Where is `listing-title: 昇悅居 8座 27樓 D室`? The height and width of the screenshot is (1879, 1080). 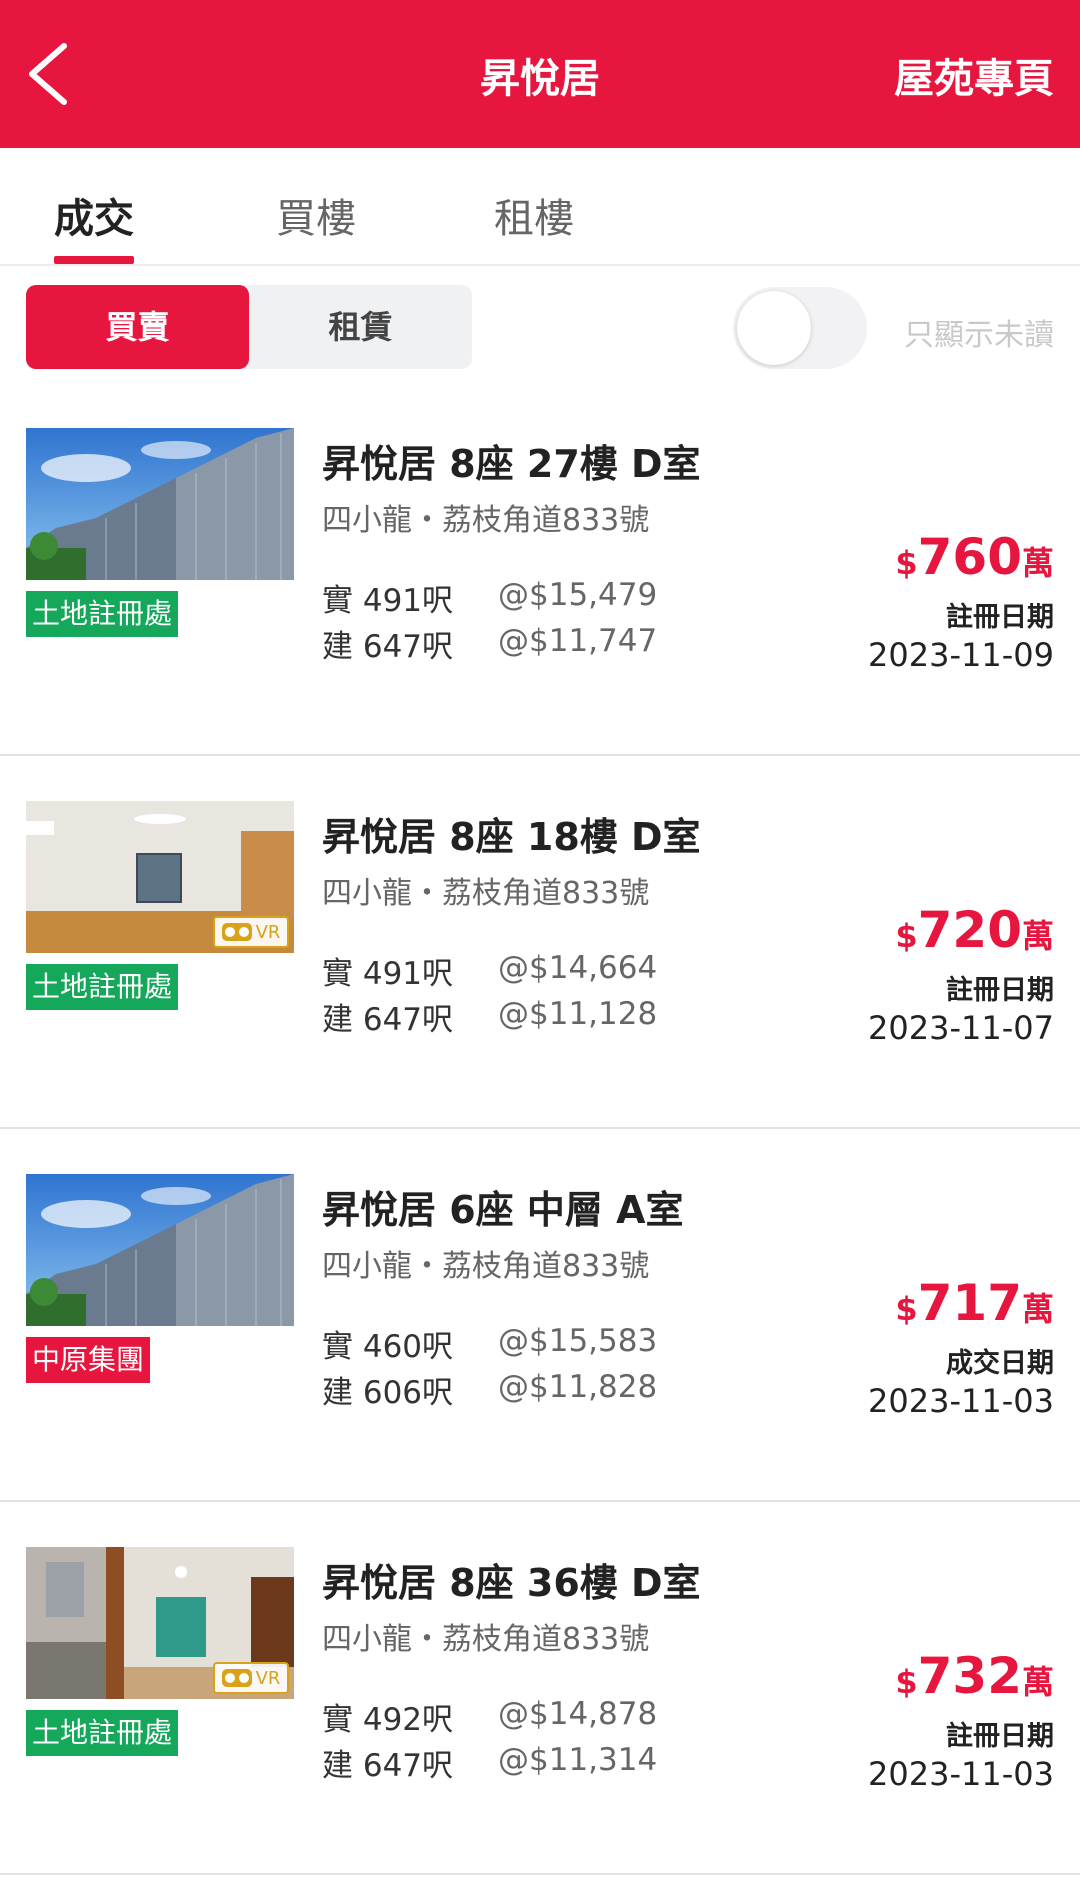 listing-title: 昇悅居 8座 27樓 D室 is located at coordinates (511, 464).